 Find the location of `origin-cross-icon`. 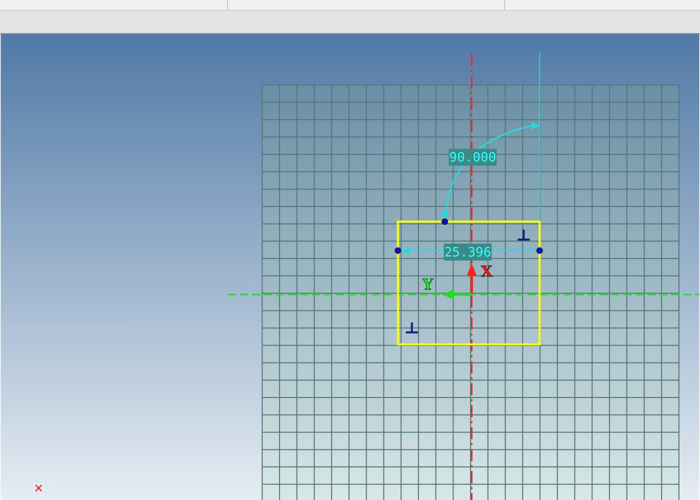

origin-cross-icon is located at coordinates (38, 488).